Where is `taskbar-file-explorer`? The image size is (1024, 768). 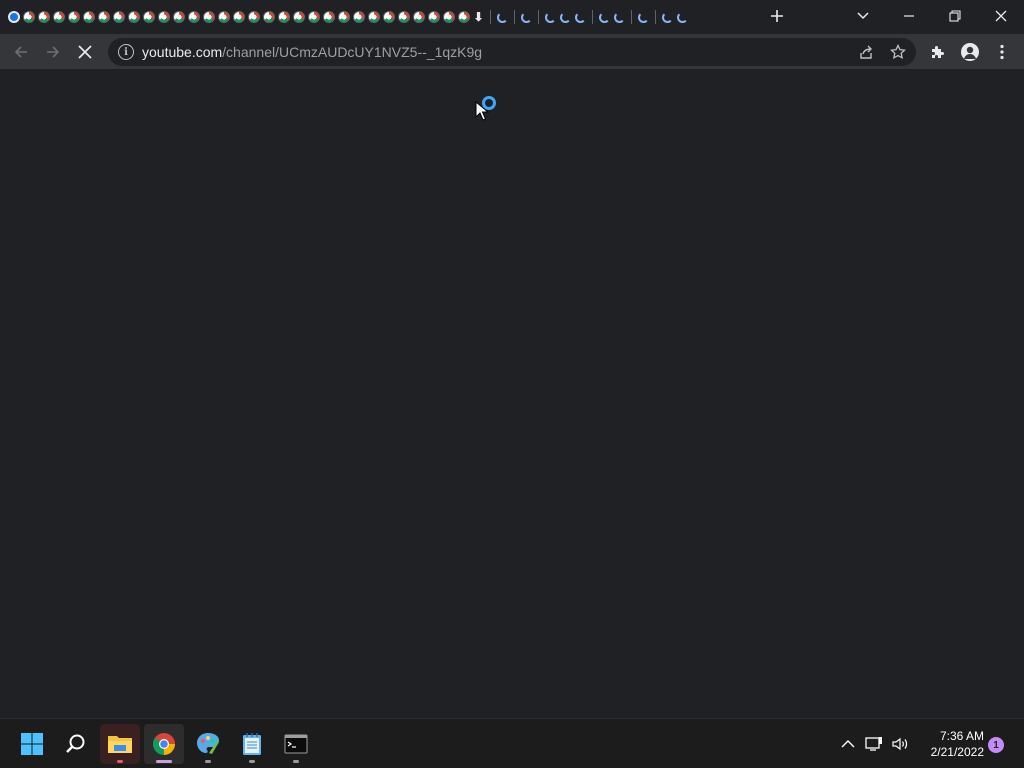
taskbar-file-explorer is located at coordinates (120, 744).